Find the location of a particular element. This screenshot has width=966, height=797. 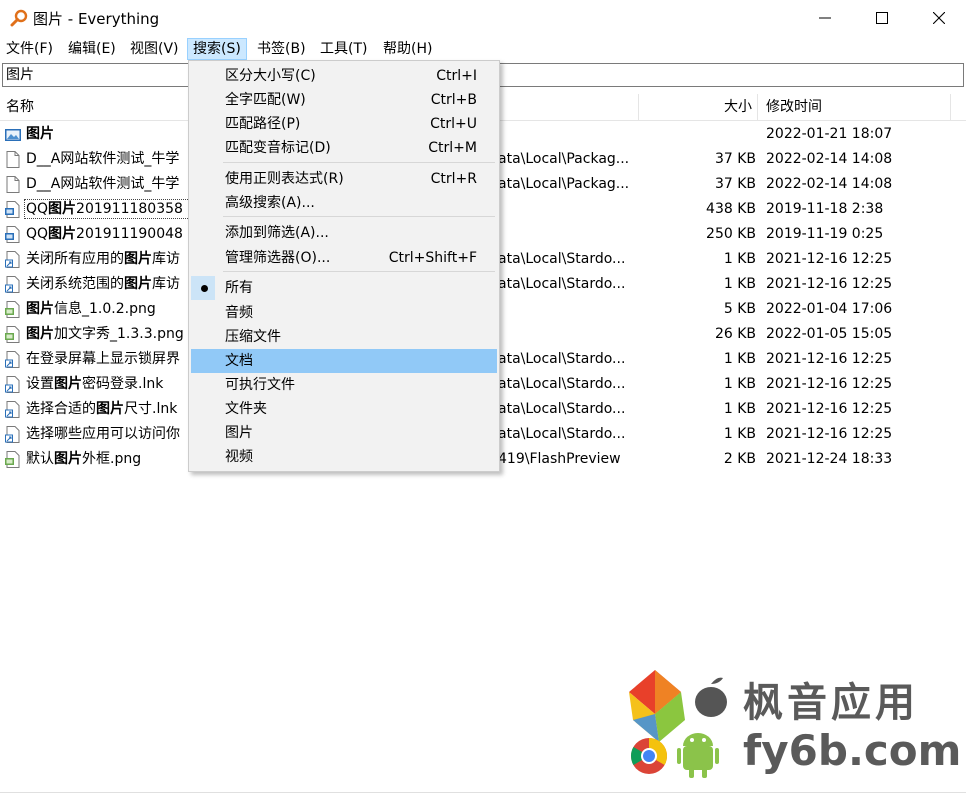

file-modified-date: 2019-11-19 0:25 is located at coordinates (825, 234).